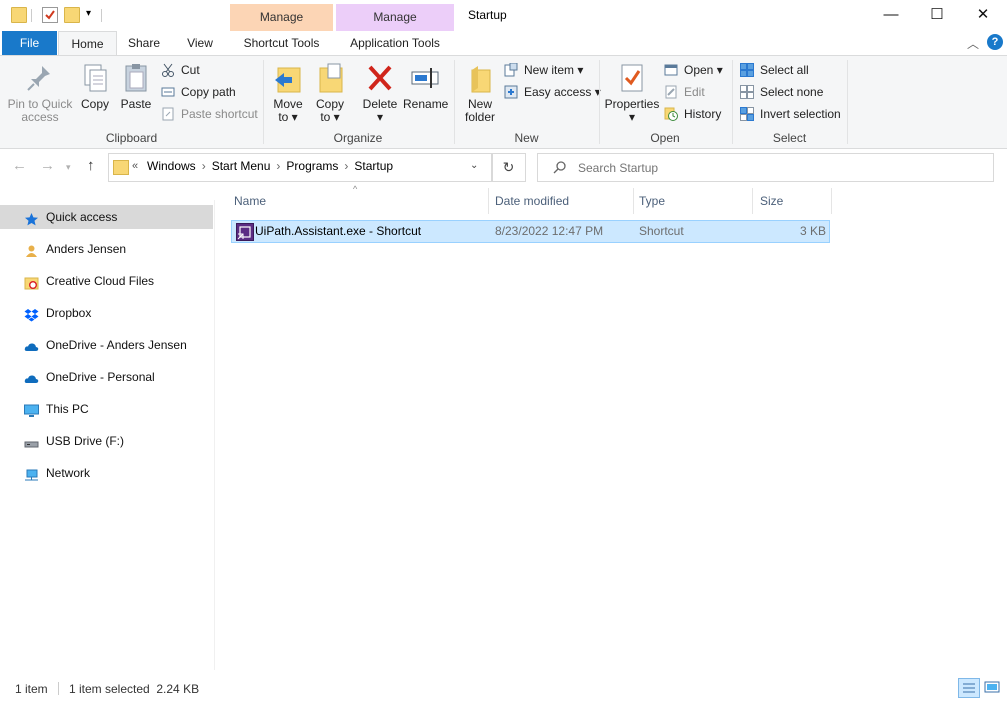  What do you see at coordinates (781, 92) in the screenshot?
I see `select-none-button: Select none` at bounding box center [781, 92].